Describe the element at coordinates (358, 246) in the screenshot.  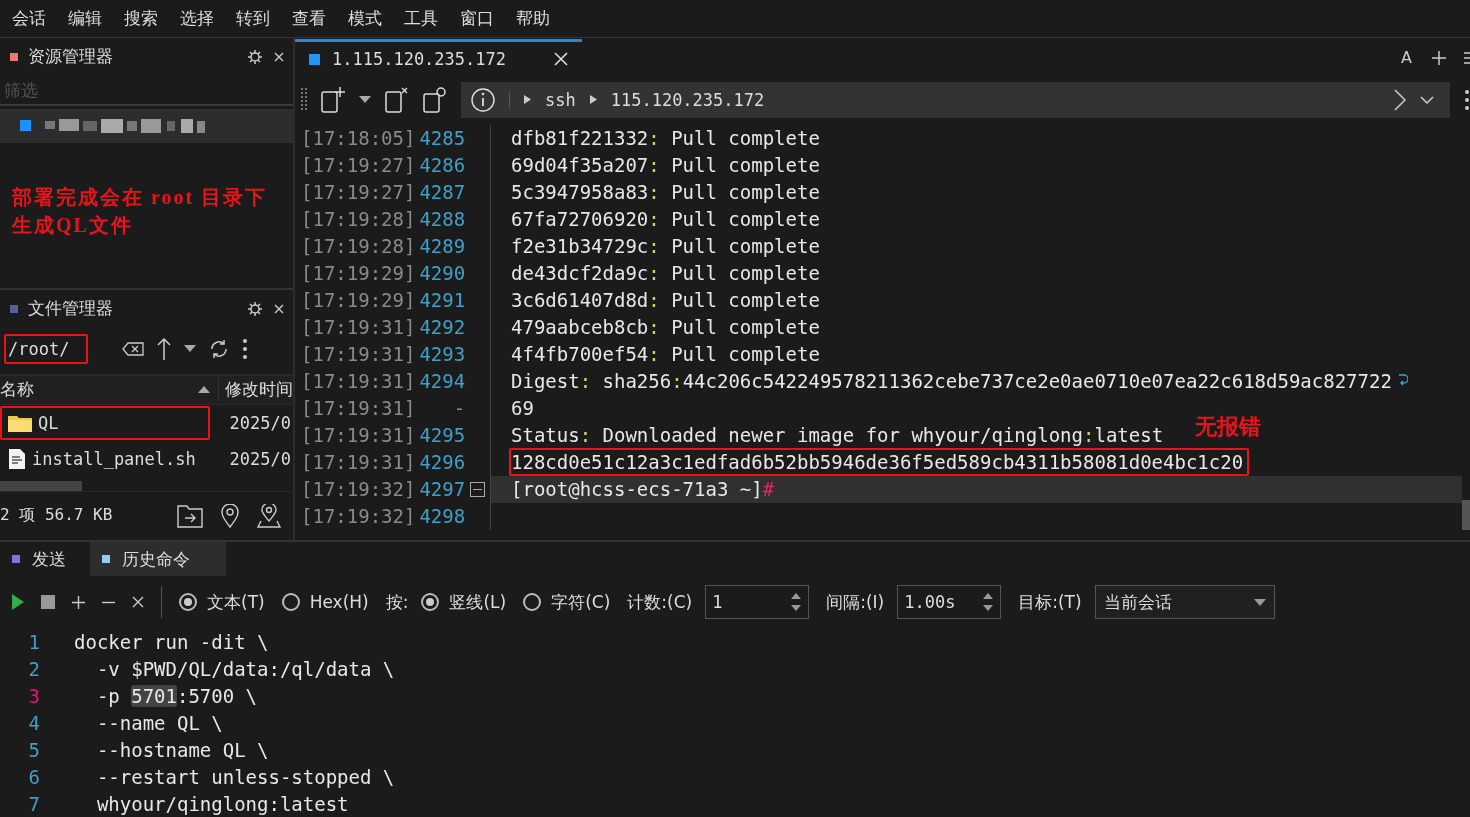
I see `timestamp: [17:19:28]` at that location.